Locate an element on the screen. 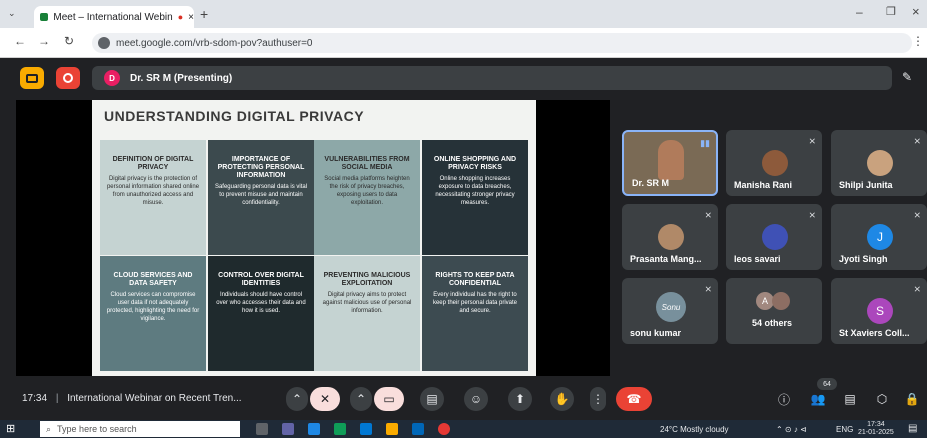 Image resolution: width=927 pixels, height=438 pixels. participant-tile: ⨯ Sonu sonu kumar is located at coordinates (670, 311).